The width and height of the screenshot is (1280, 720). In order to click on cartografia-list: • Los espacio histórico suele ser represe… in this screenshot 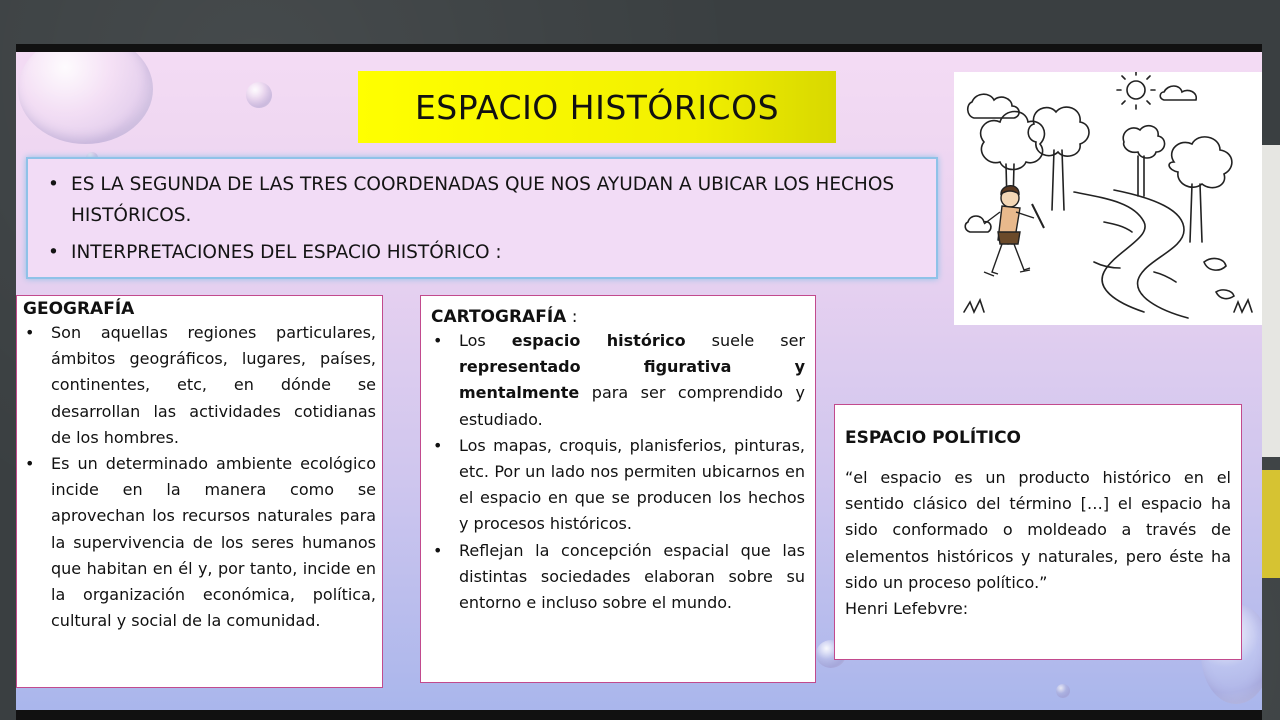, I will do `click(618, 472)`.